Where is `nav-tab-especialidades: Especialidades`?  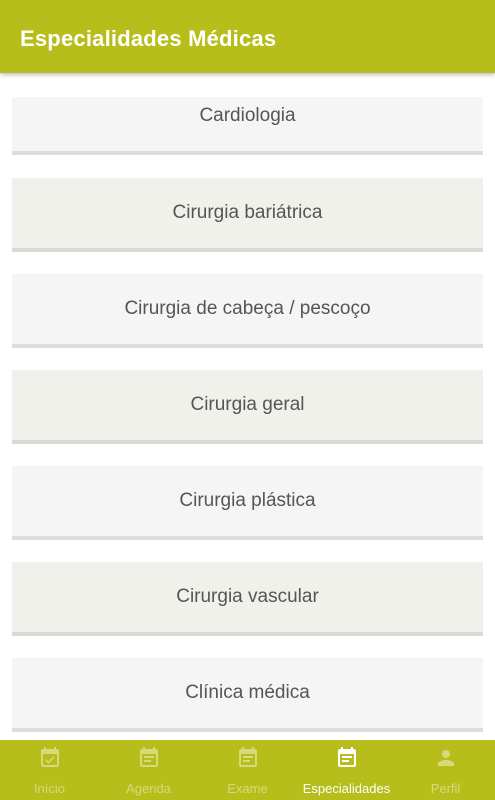
nav-tab-especialidades: Especialidades is located at coordinates (346, 770).